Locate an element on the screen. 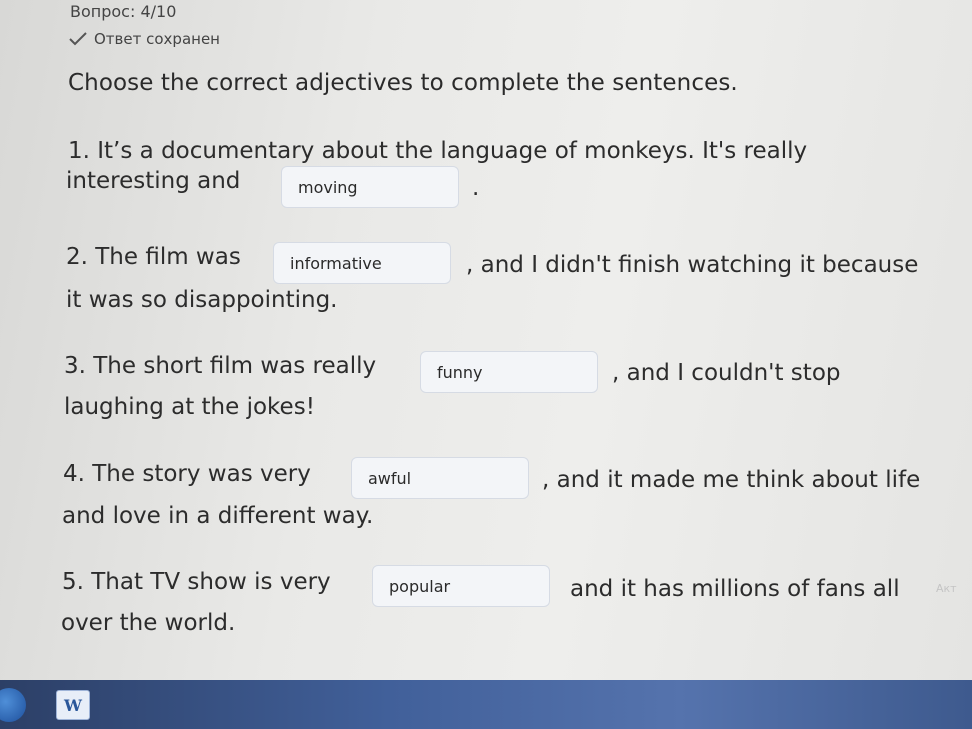 This screenshot has height=729, width=972. saved-status: Ответ сохранен is located at coordinates (144, 39).